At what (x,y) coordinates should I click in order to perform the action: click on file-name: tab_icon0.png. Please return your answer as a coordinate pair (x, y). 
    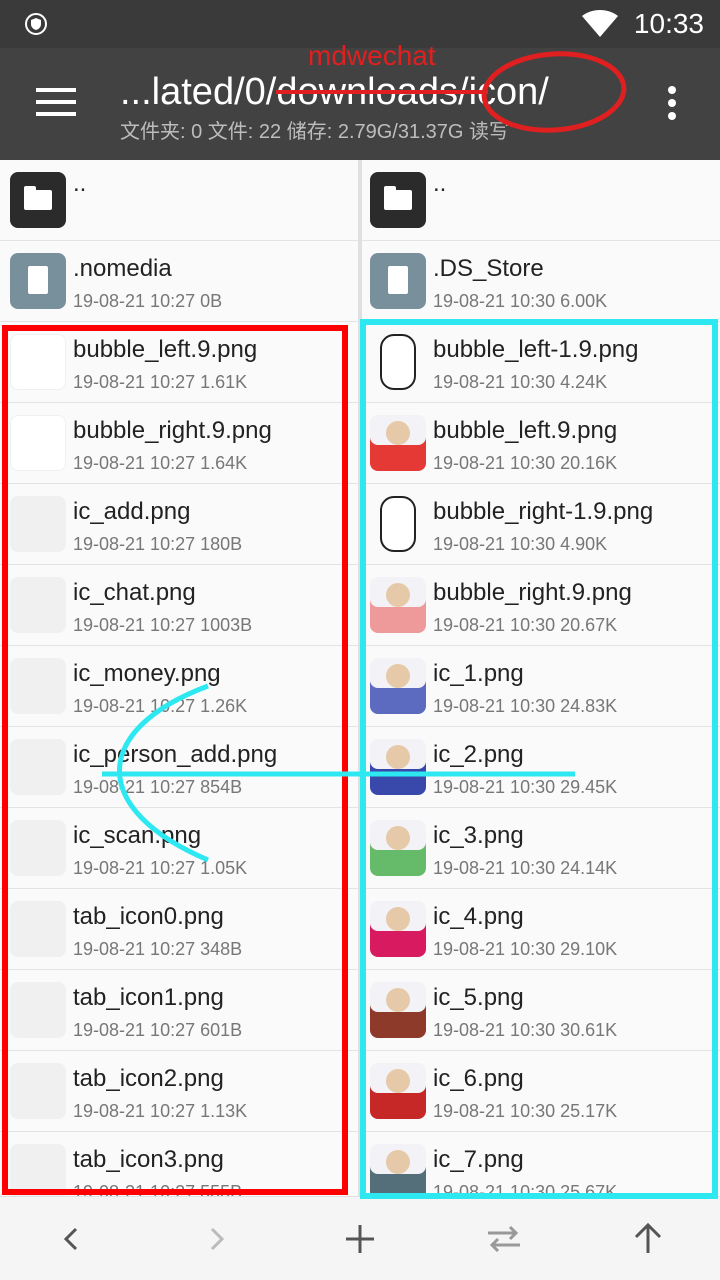
    Looking at the image, I should click on (148, 916).